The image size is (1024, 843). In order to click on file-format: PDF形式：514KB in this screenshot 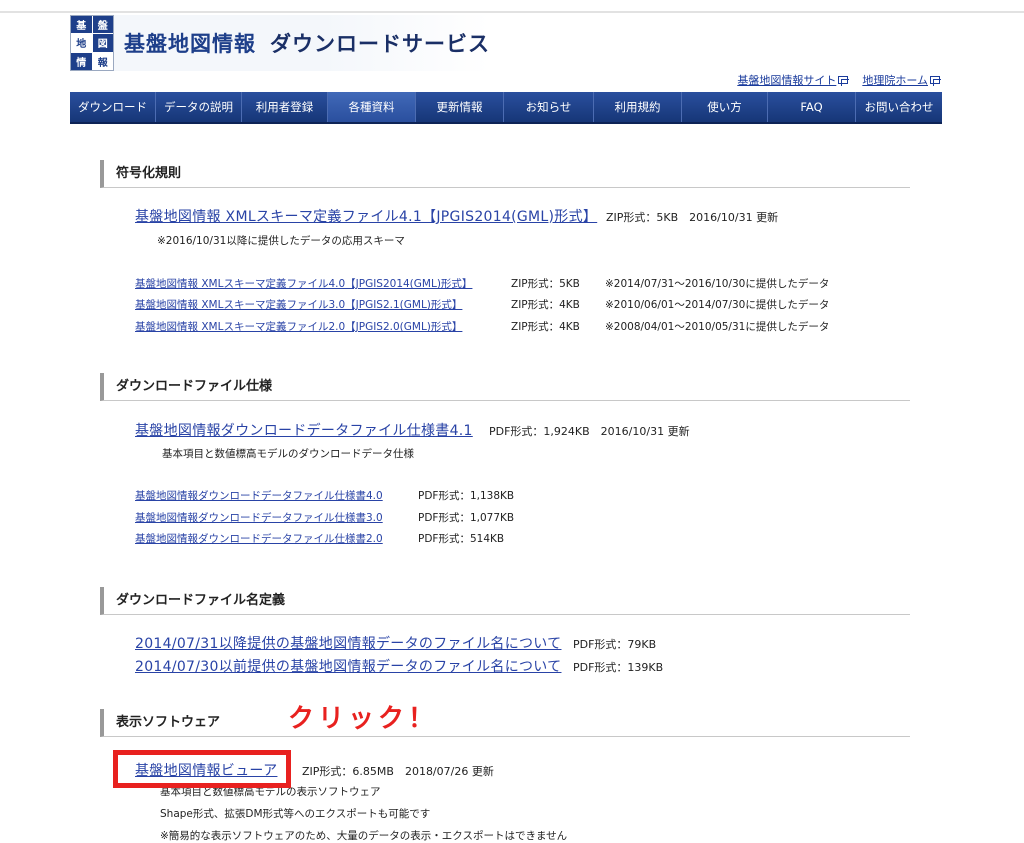, I will do `click(461, 539)`.